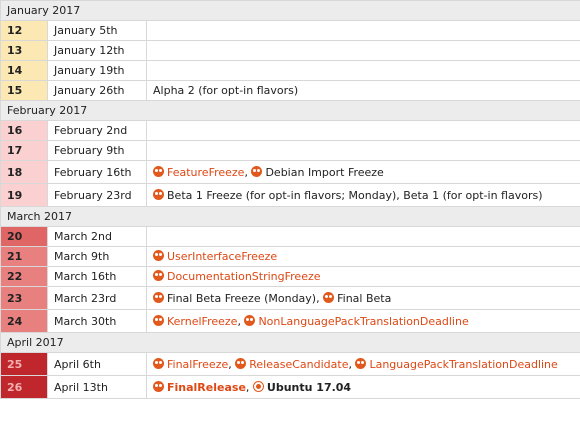 The width and height of the screenshot is (580, 442). Describe the element at coordinates (97, 30) in the screenshot. I see `week-date: January 5th` at that location.